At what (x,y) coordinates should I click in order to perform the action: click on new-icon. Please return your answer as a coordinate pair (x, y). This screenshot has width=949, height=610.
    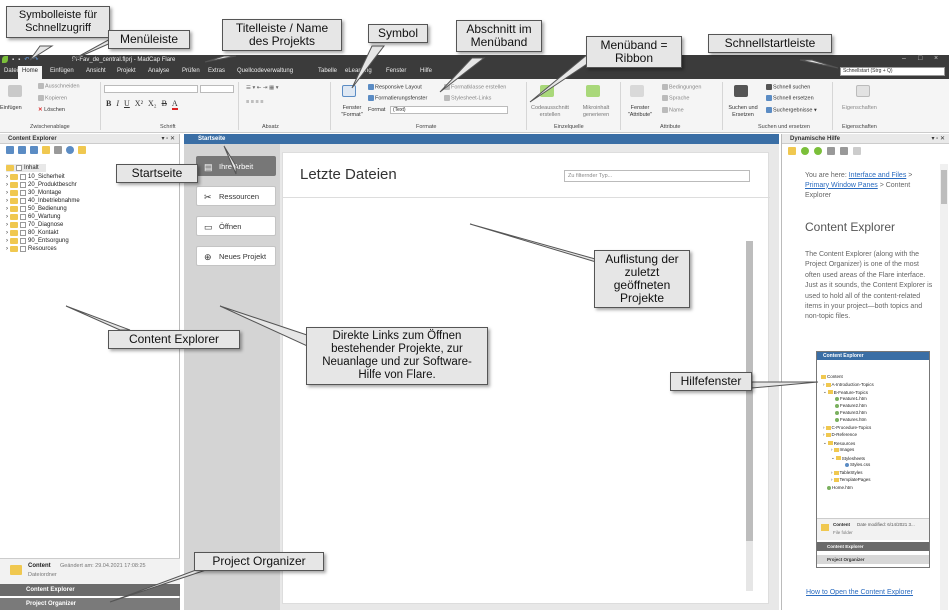
    Looking at the image, I should click on (22, 150).